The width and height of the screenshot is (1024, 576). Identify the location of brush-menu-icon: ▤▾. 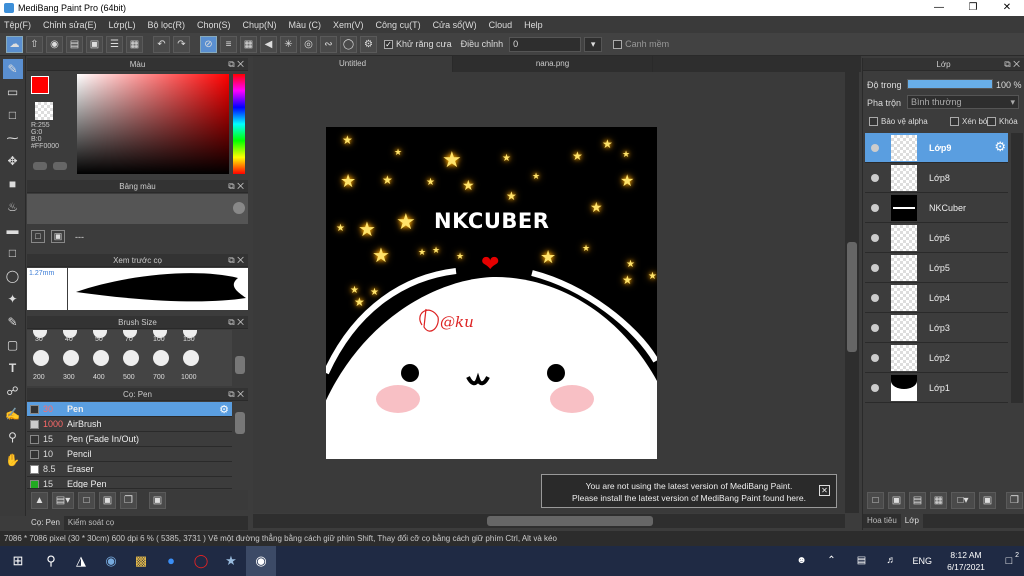
(63, 500).